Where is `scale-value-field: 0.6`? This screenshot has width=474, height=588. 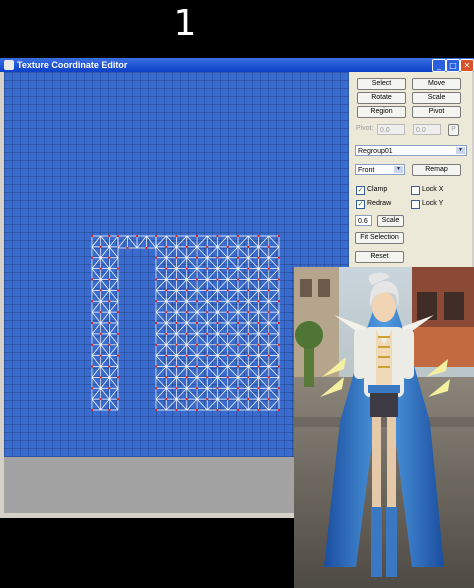
scale-value-field: 0.6 is located at coordinates (363, 220).